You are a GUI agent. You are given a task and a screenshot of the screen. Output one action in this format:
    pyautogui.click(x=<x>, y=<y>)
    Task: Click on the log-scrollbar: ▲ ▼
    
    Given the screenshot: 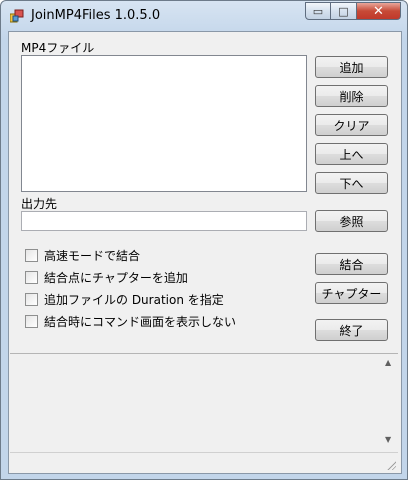 What is the action you would take?
    pyautogui.click(x=390, y=401)
    